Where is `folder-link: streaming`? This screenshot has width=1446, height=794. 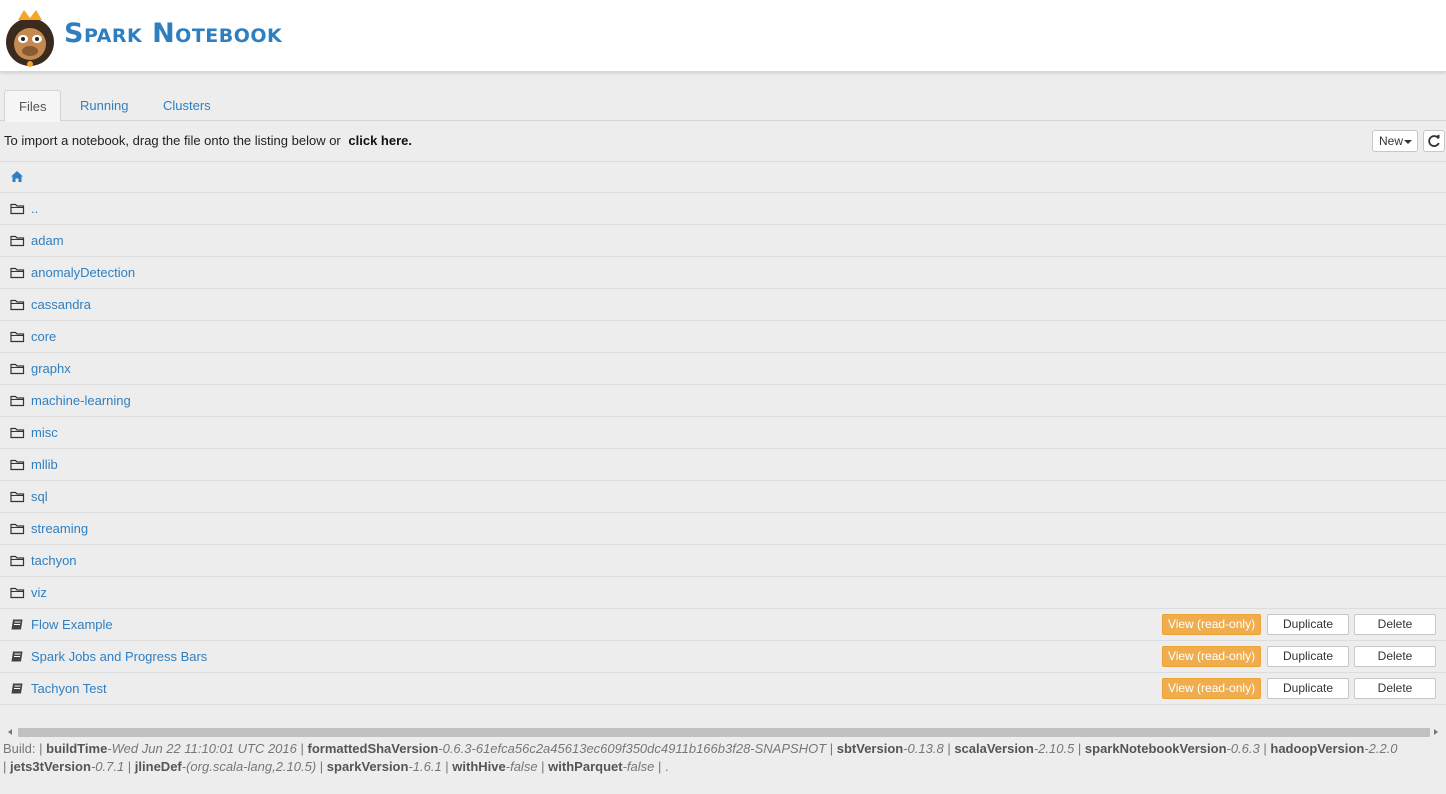 folder-link: streaming is located at coordinates (59, 528).